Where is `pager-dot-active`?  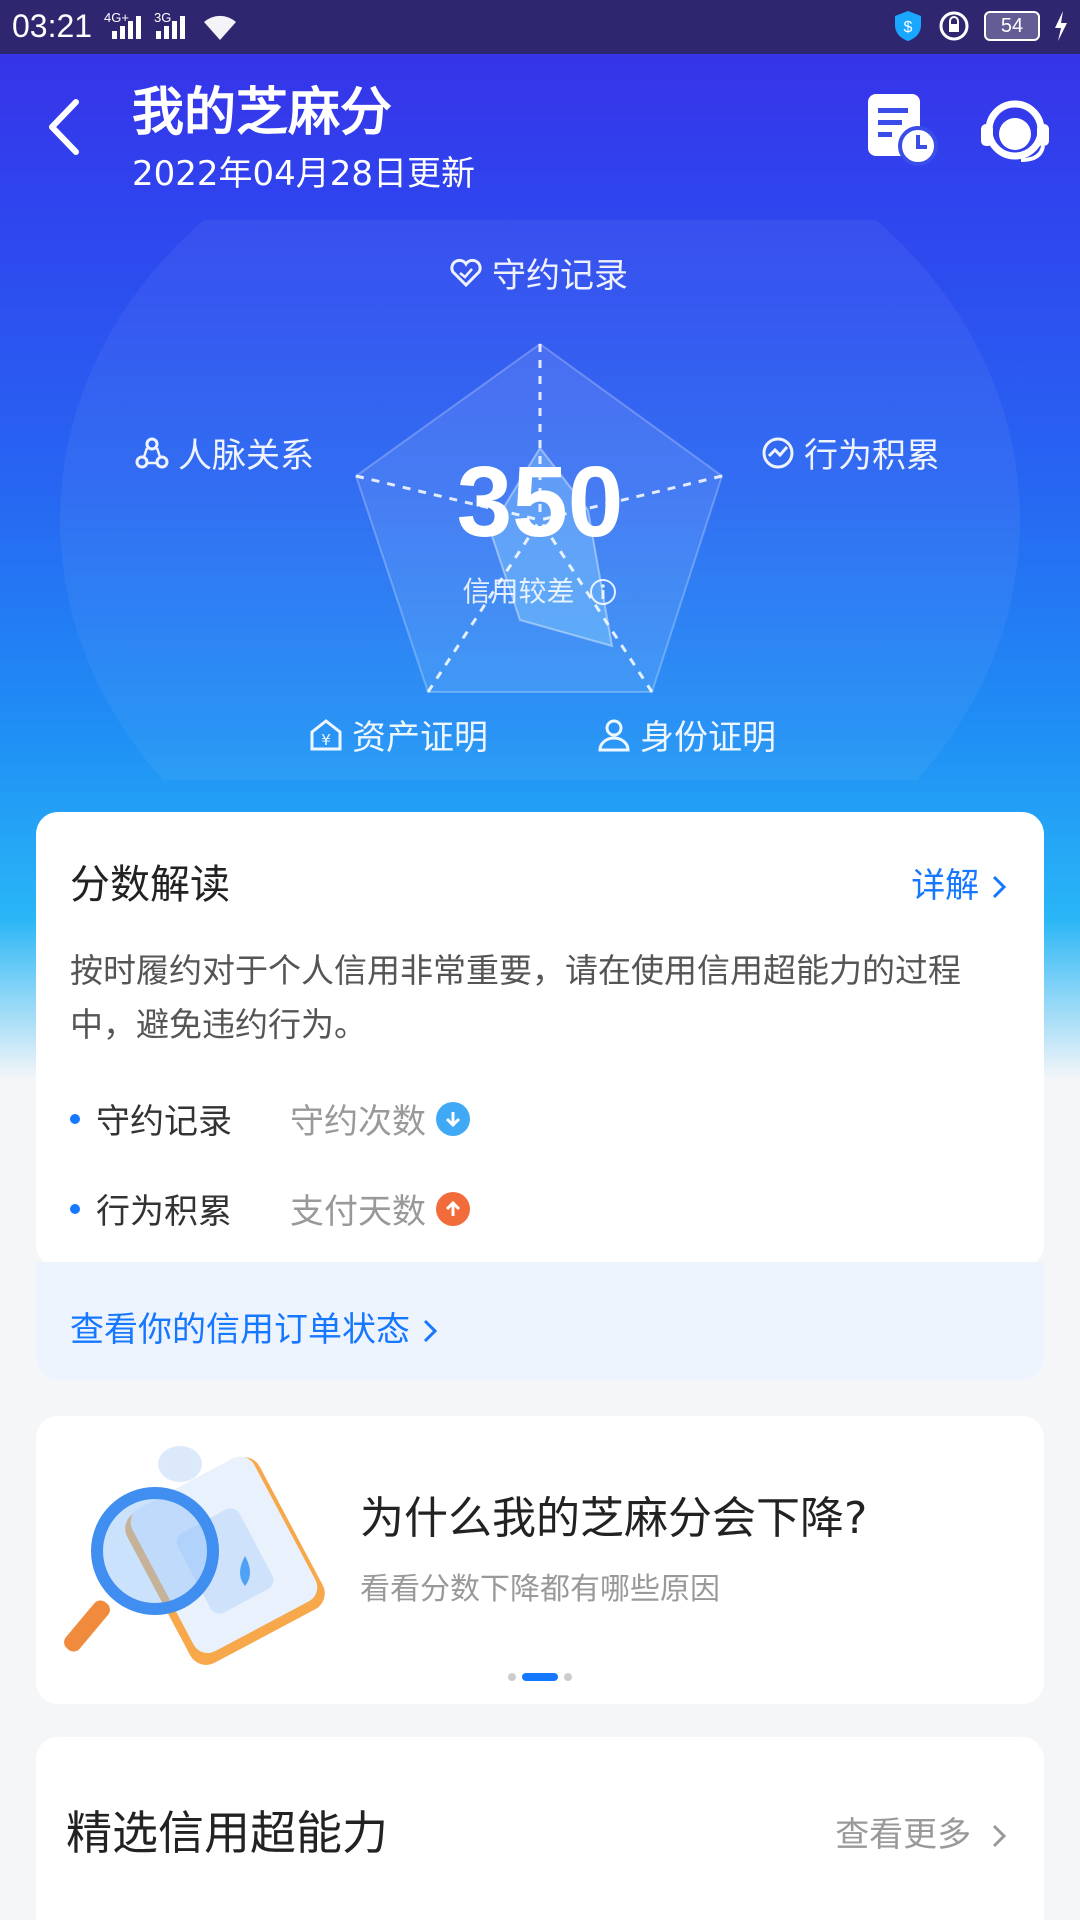
pager-dot-active is located at coordinates (540, 1677).